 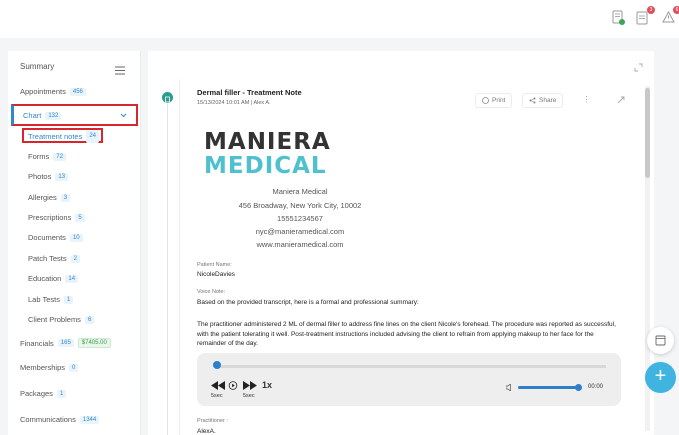 I want to click on audio-time: 00:00, so click(x=596, y=387).